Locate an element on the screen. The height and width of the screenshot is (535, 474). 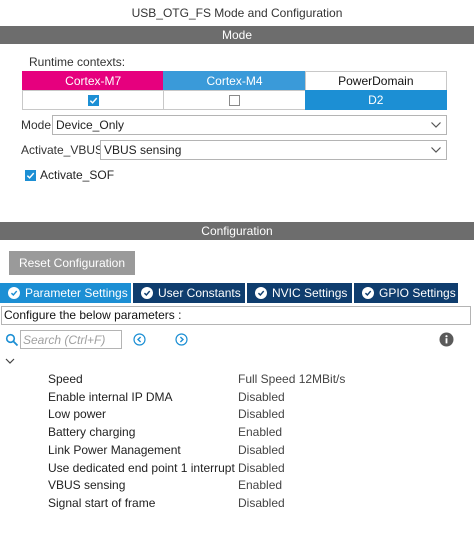
list-item: Signal start of frame Disabled is located at coordinates (258, 503).